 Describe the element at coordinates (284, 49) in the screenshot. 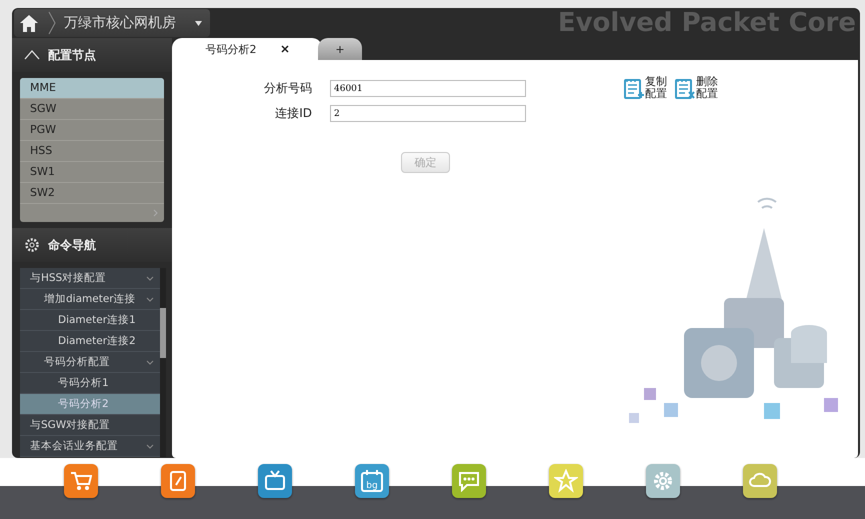

I see `close-icon` at that location.